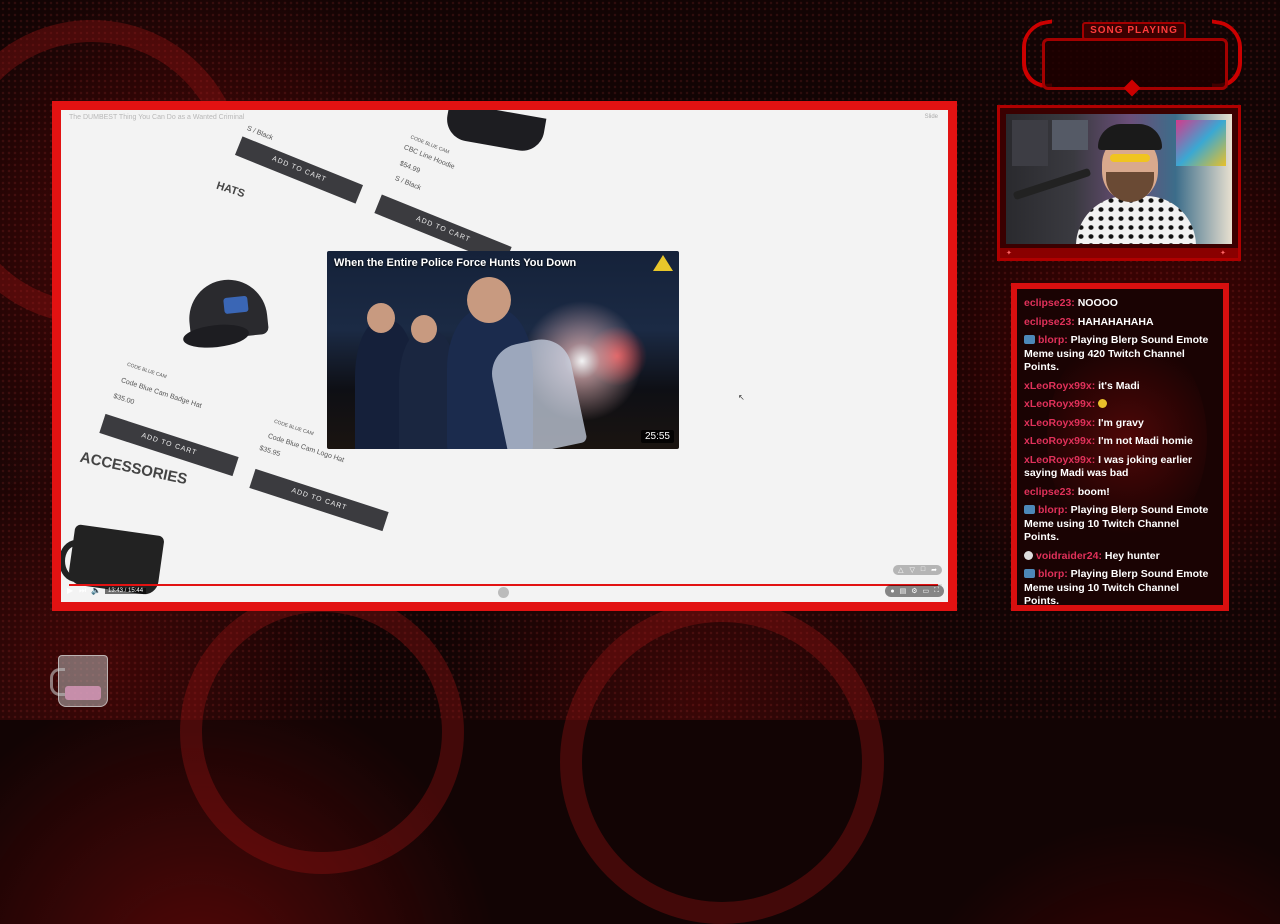 This screenshot has height=924, width=1280. Describe the element at coordinates (900, 570) in the screenshot. I see `like-icon: △` at that location.